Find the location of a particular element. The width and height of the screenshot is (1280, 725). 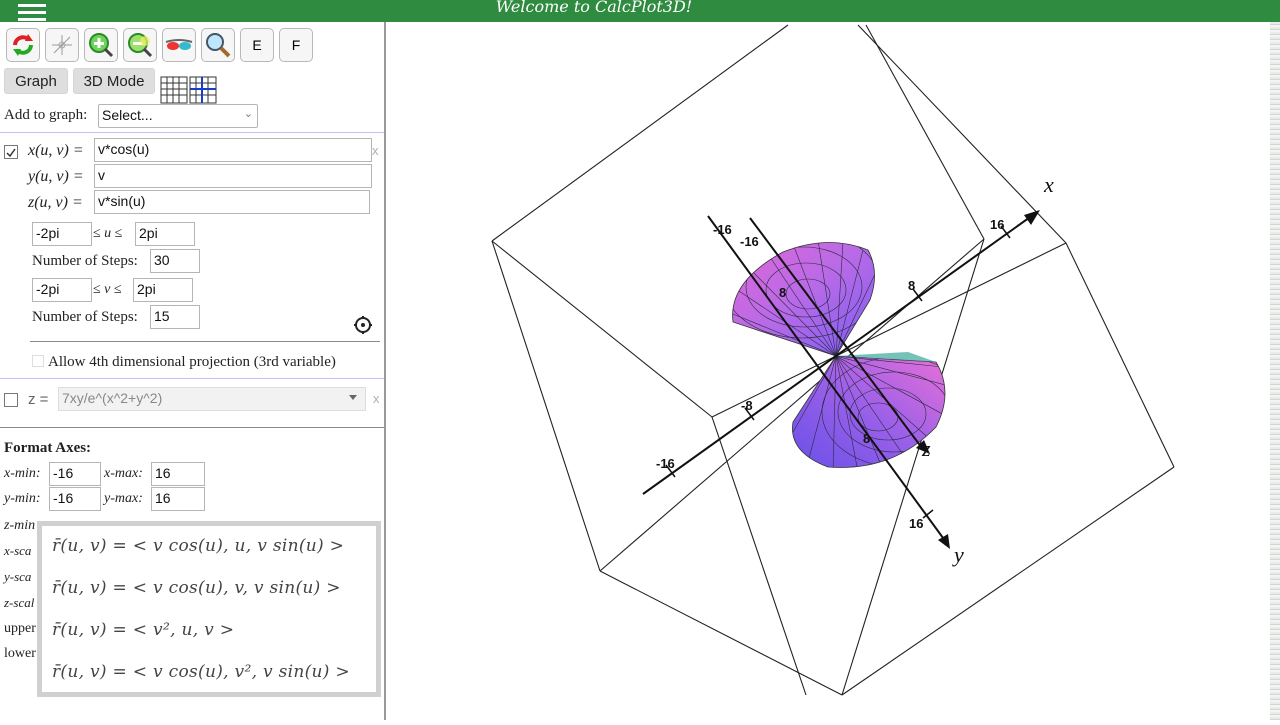

f-button: F is located at coordinates (296, 45).